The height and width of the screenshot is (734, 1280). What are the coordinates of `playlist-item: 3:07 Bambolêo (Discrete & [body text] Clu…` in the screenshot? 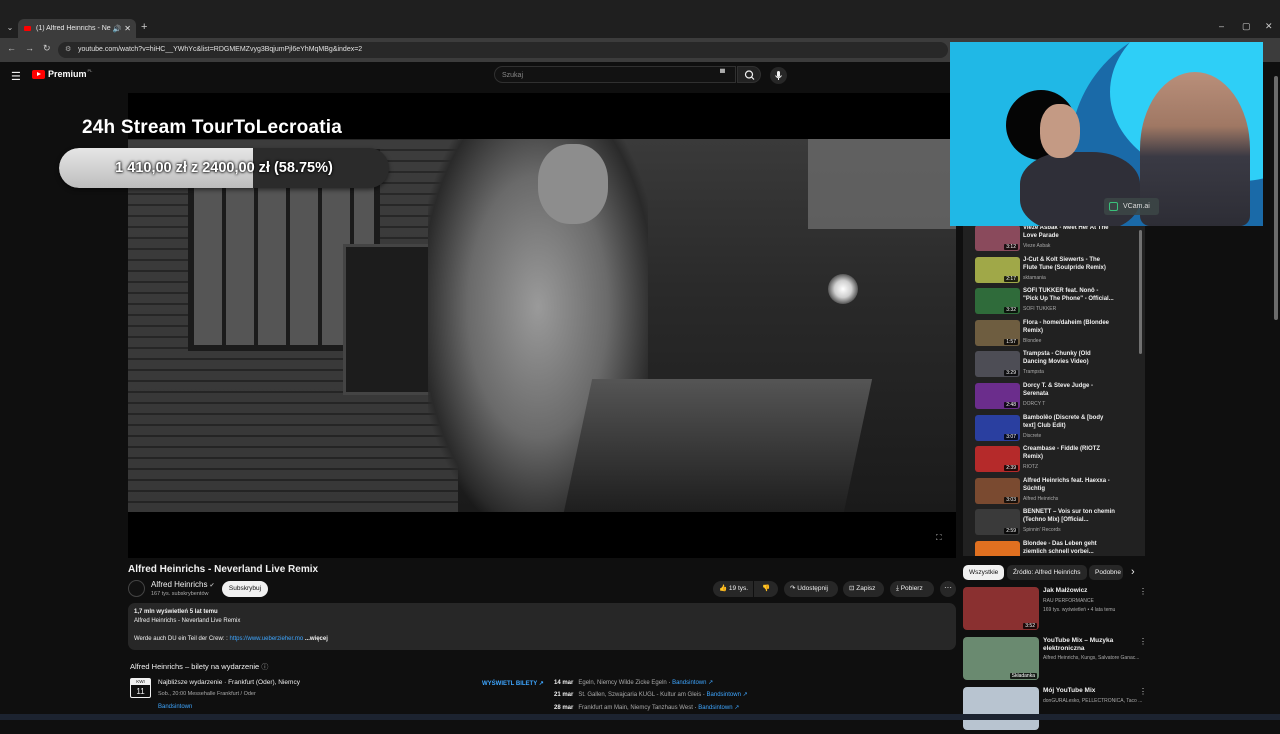 It's located at (1060, 428).